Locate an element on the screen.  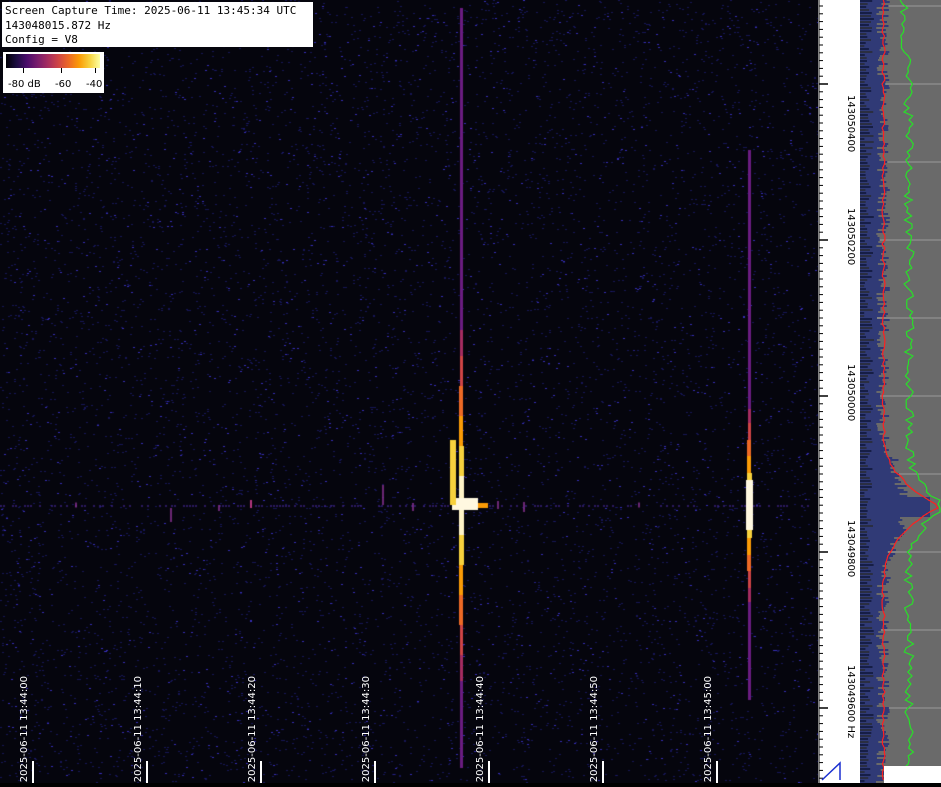
time-label: 2025-06-11 13:44:10 is located at coordinates (138, 729).